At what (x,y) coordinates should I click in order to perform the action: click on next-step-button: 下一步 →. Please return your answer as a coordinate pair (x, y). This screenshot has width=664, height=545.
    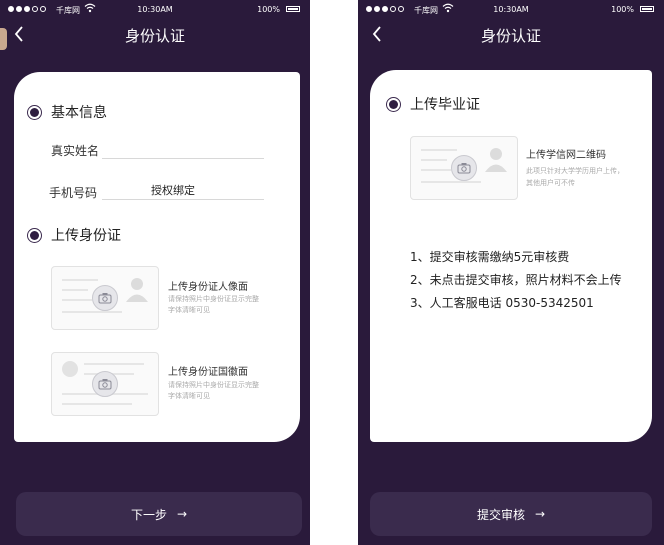
    Looking at the image, I should click on (159, 514).